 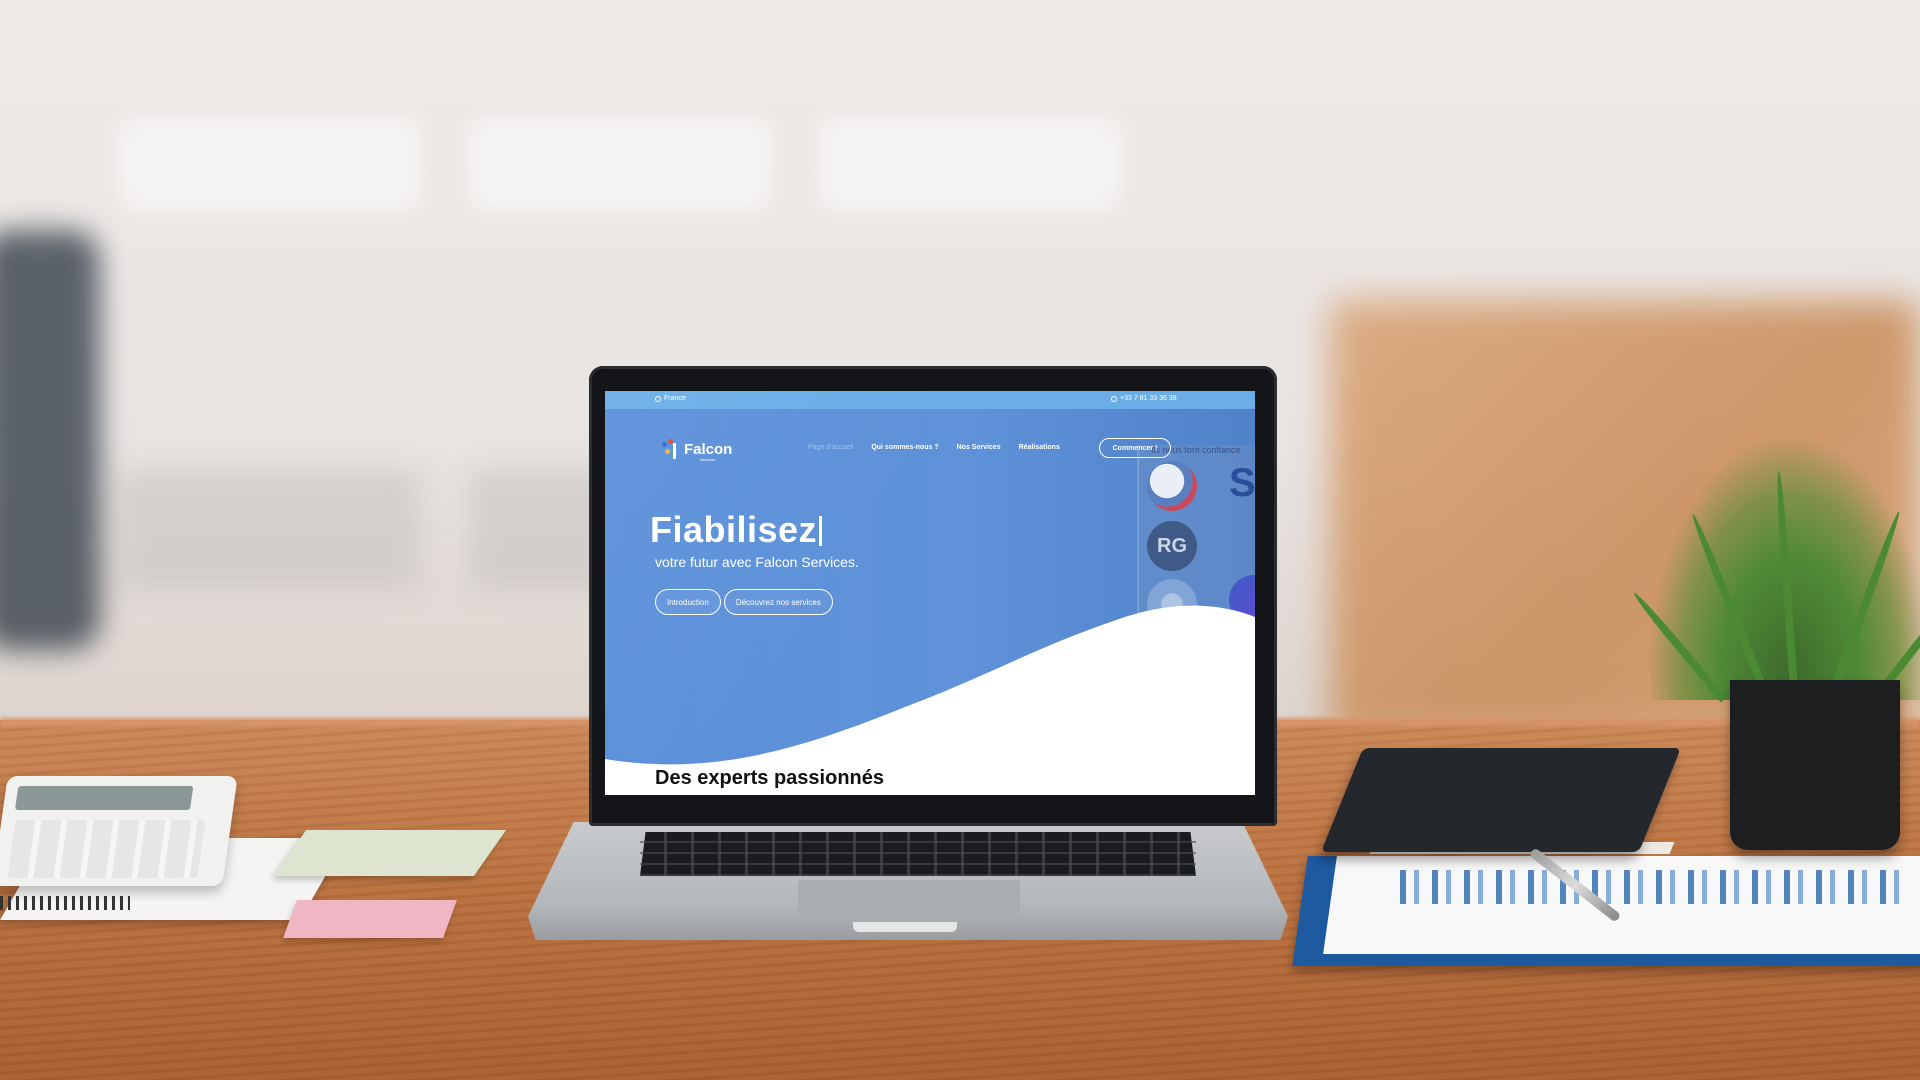 I want to click on phone-info: +33 7 81 33 36 38, so click(x=1144, y=398).